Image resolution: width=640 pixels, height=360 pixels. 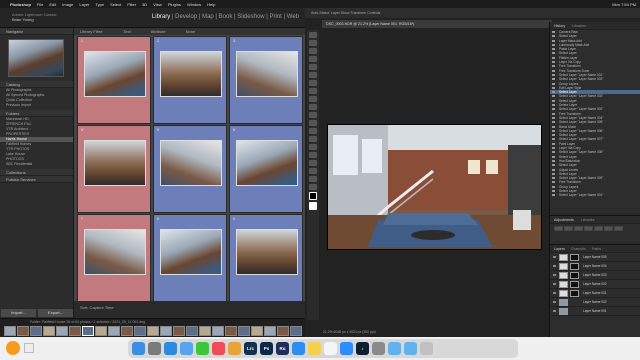 I want to click on type-tool-icon, so click(x=313, y=155).